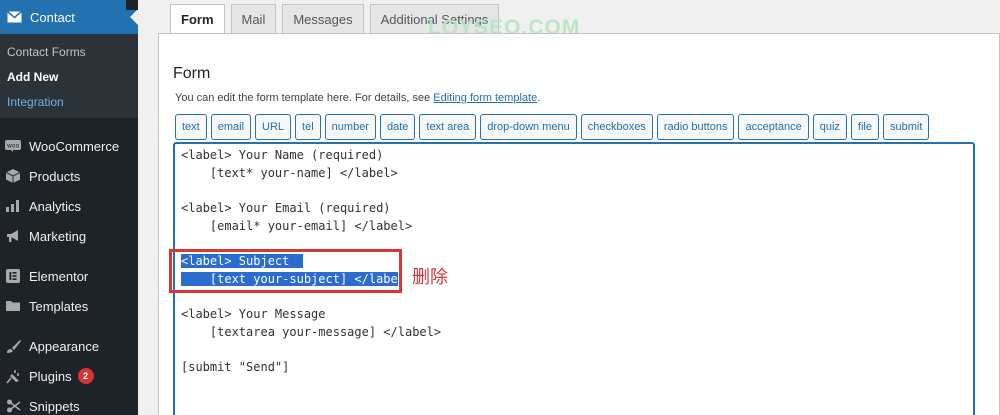 The image size is (1000, 415). I want to click on sidebar-item-label: Marketing, so click(58, 236).